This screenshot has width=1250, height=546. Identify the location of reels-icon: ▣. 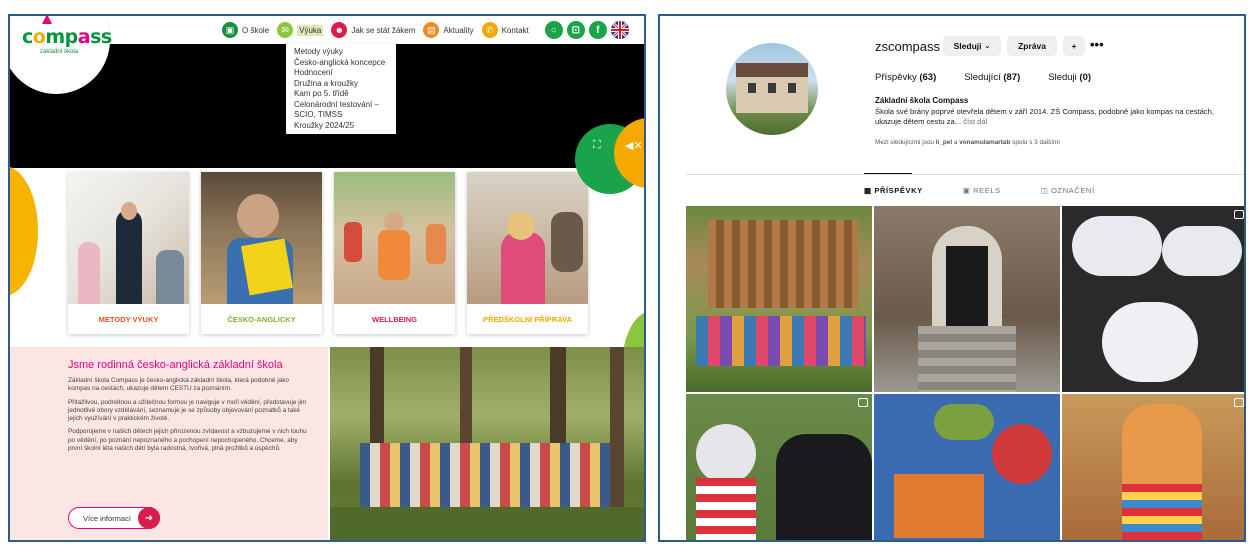
(966, 190).